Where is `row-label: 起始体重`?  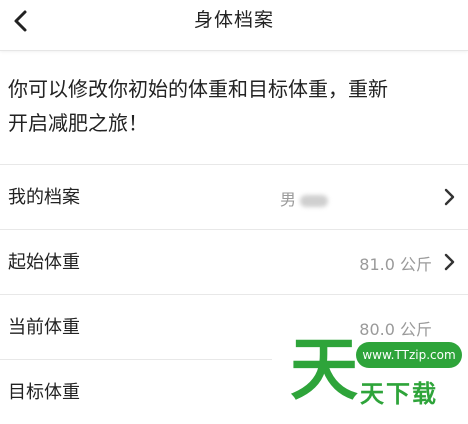 row-label: 起始体重 is located at coordinates (44, 262).